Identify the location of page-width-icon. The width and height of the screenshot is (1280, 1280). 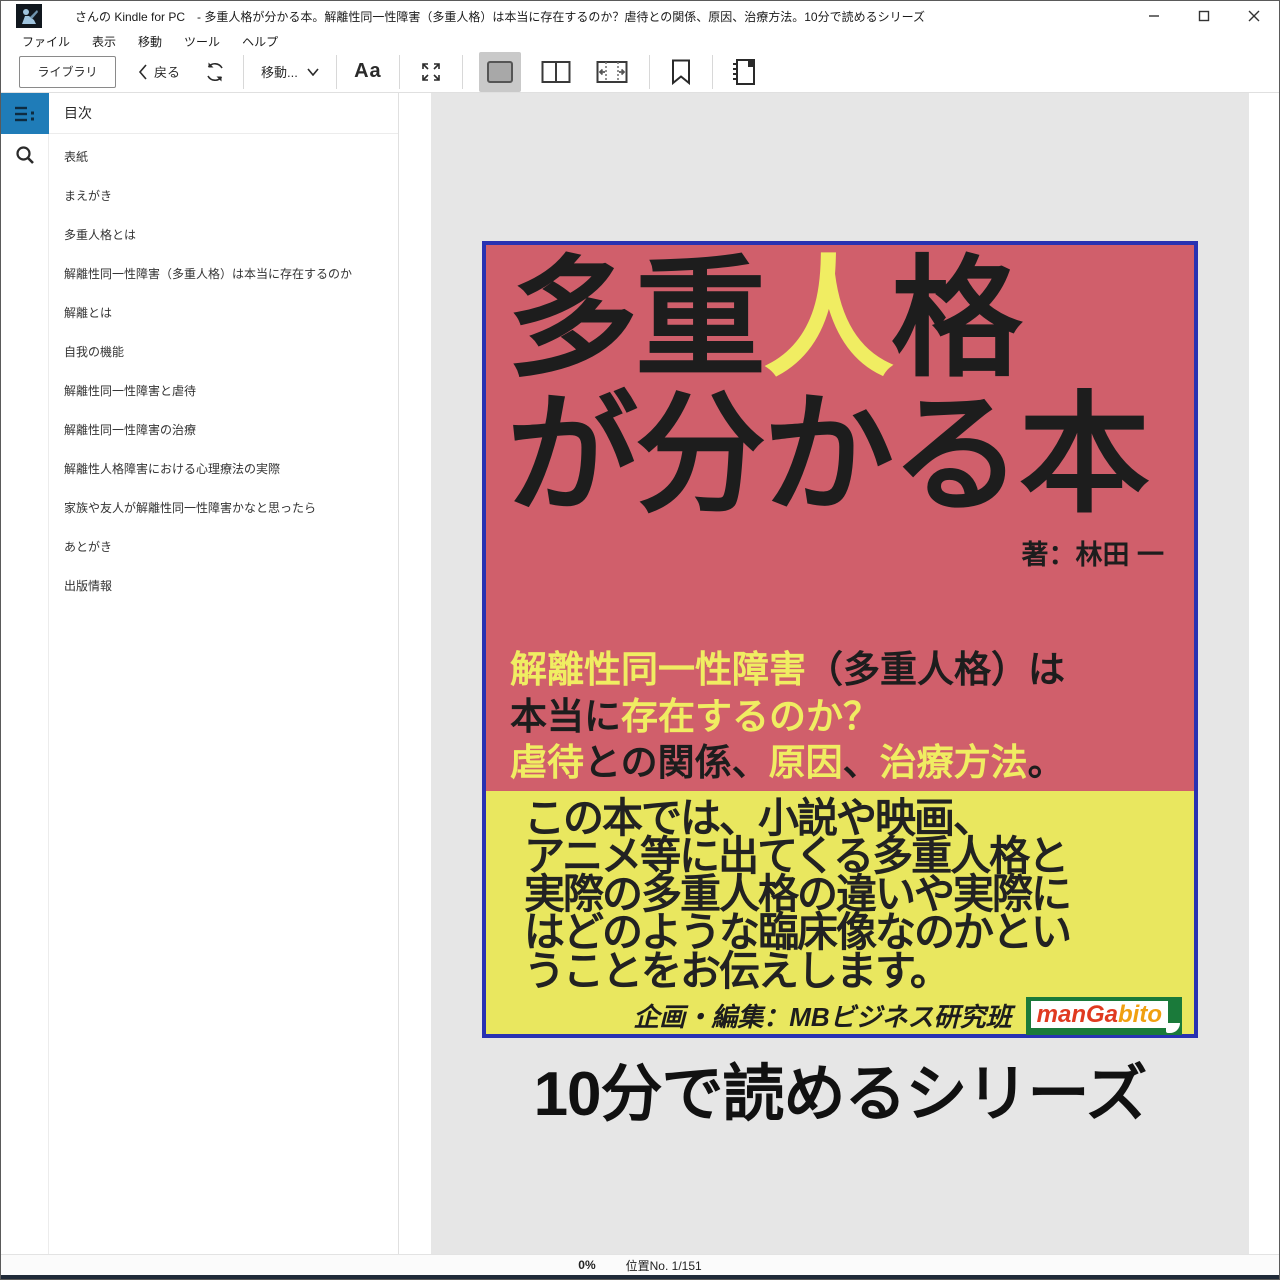
(612, 71).